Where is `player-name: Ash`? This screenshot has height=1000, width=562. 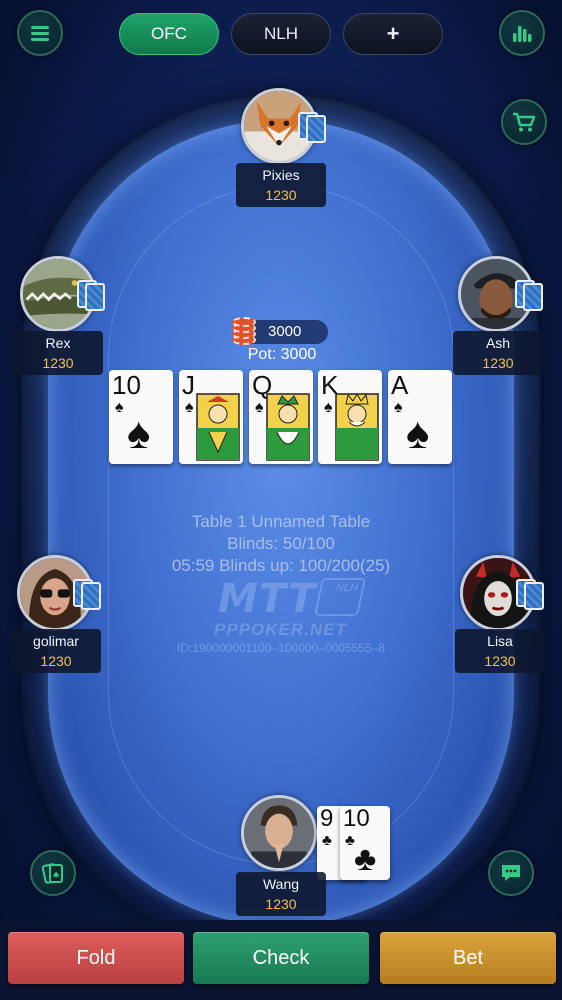
player-name: Ash is located at coordinates (498, 343).